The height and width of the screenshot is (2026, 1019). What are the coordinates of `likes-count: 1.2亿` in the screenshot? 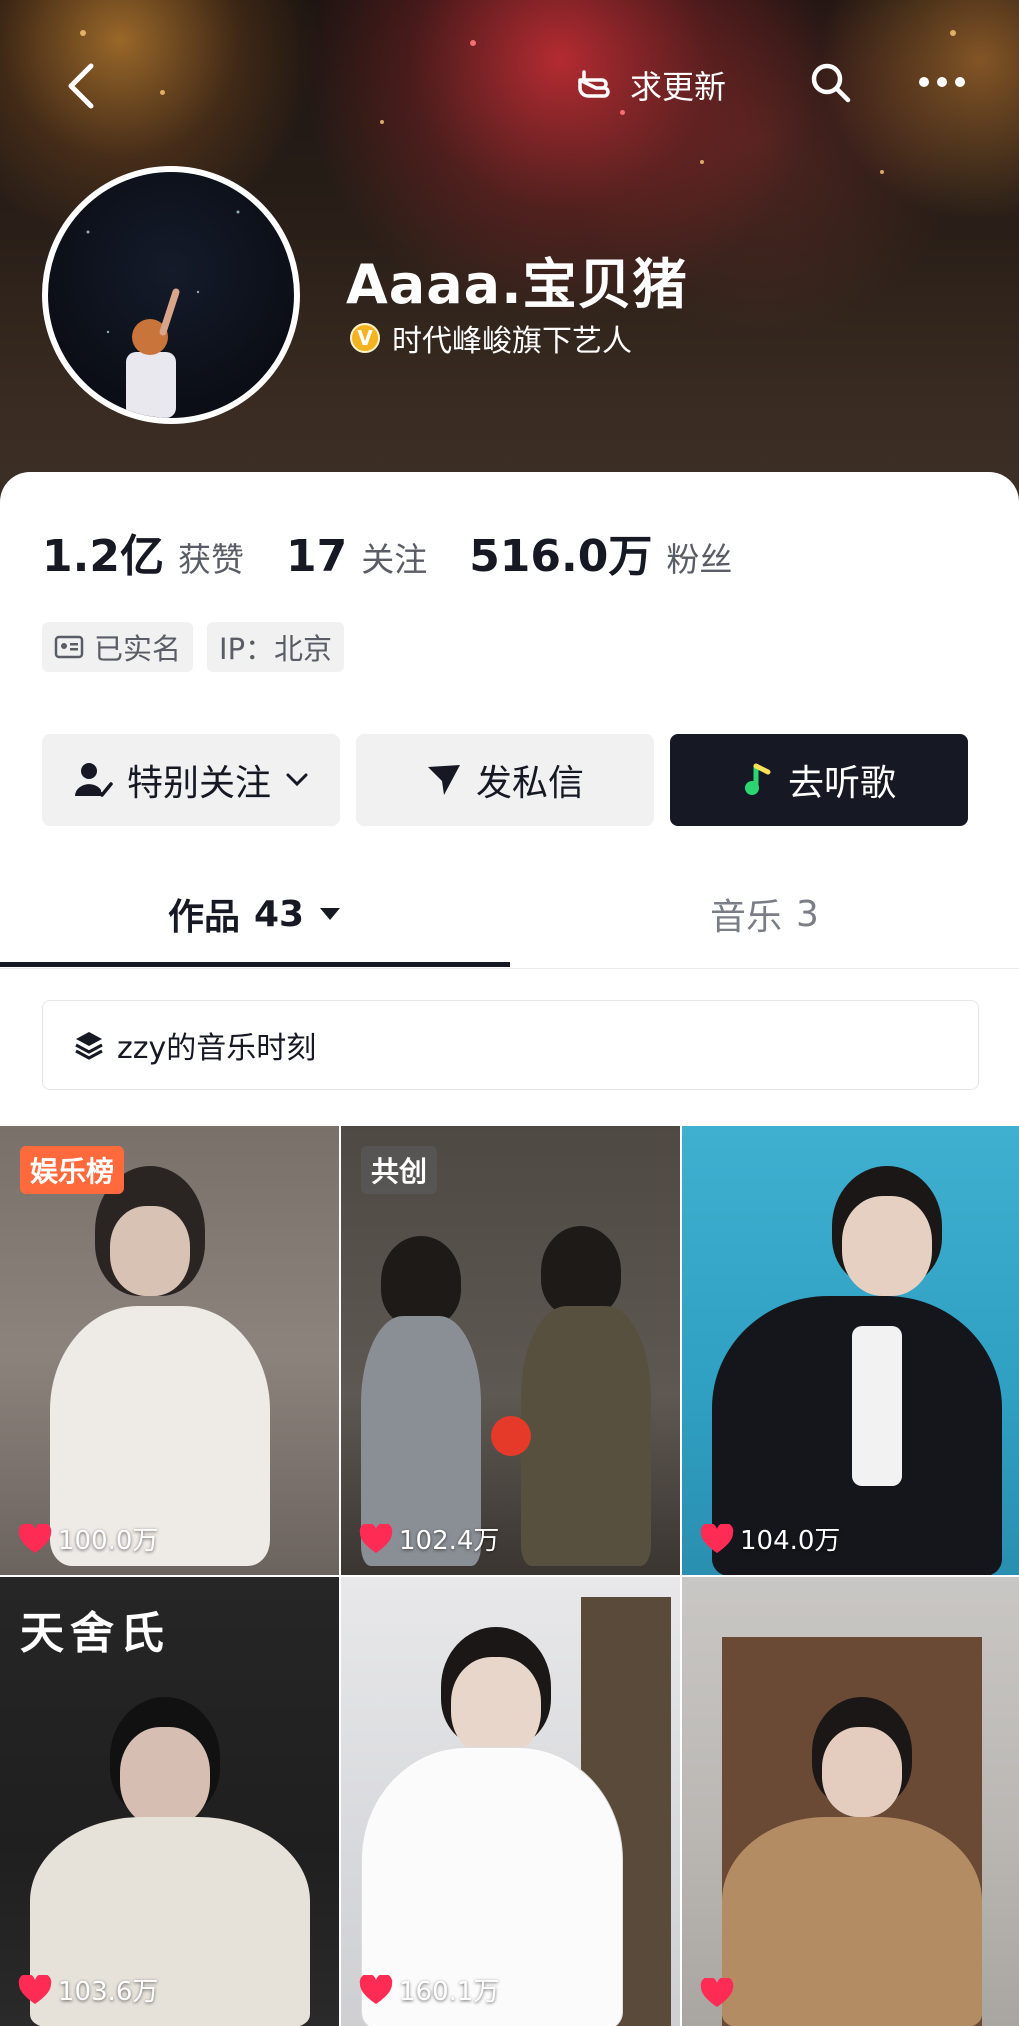 It's located at (103, 552).